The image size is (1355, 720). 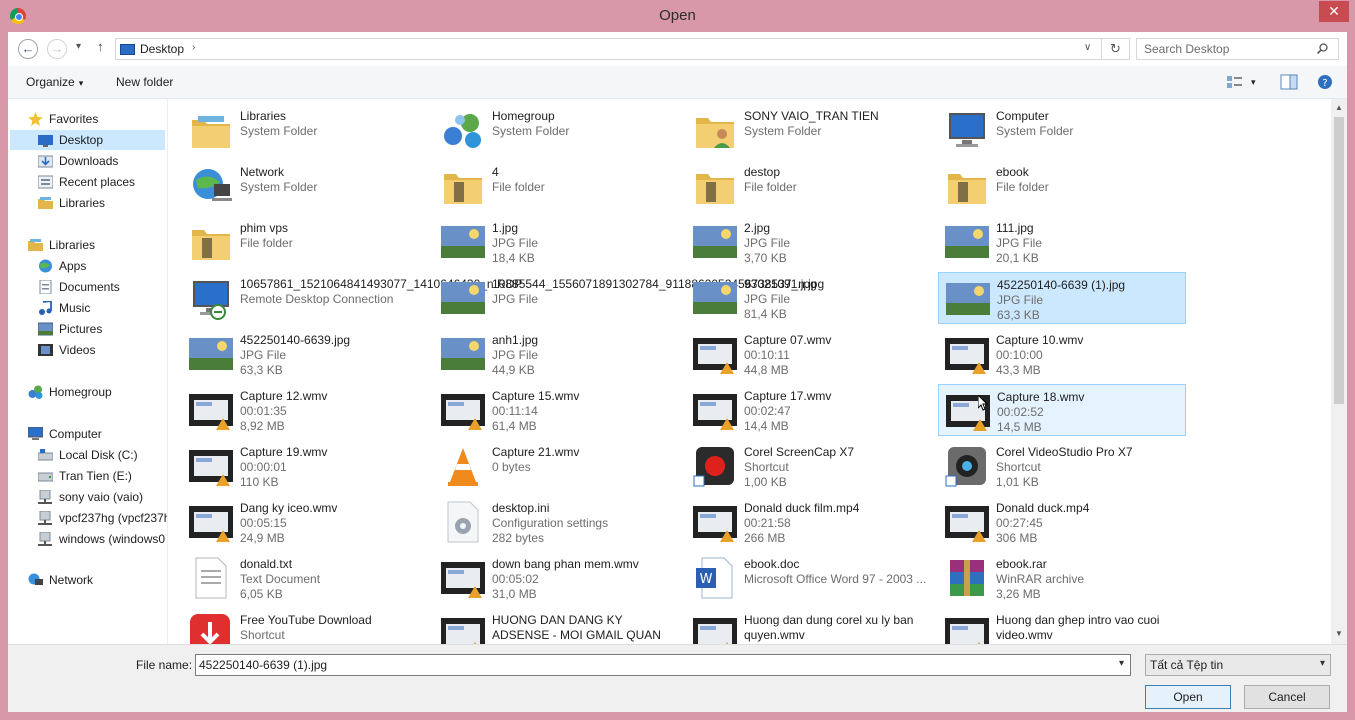 I want to click on sidebar-item-favorites: Favorites, so click(x=97, y=119).